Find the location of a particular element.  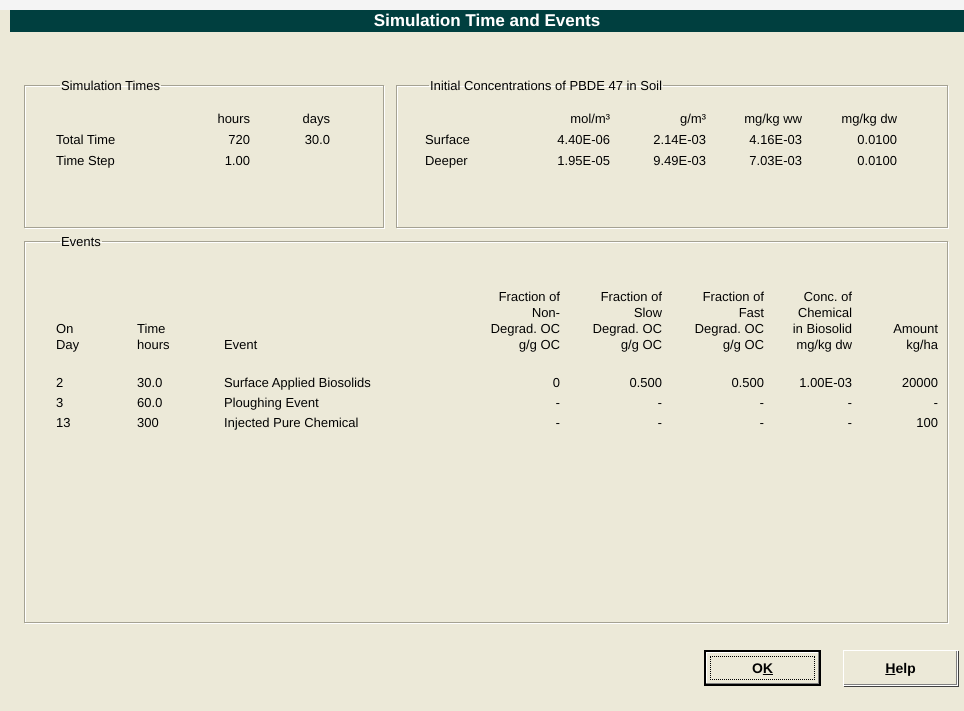

column-header: Conc. of Chemical in Biosolid mg/kg dw is located at coordinates (822, 321).